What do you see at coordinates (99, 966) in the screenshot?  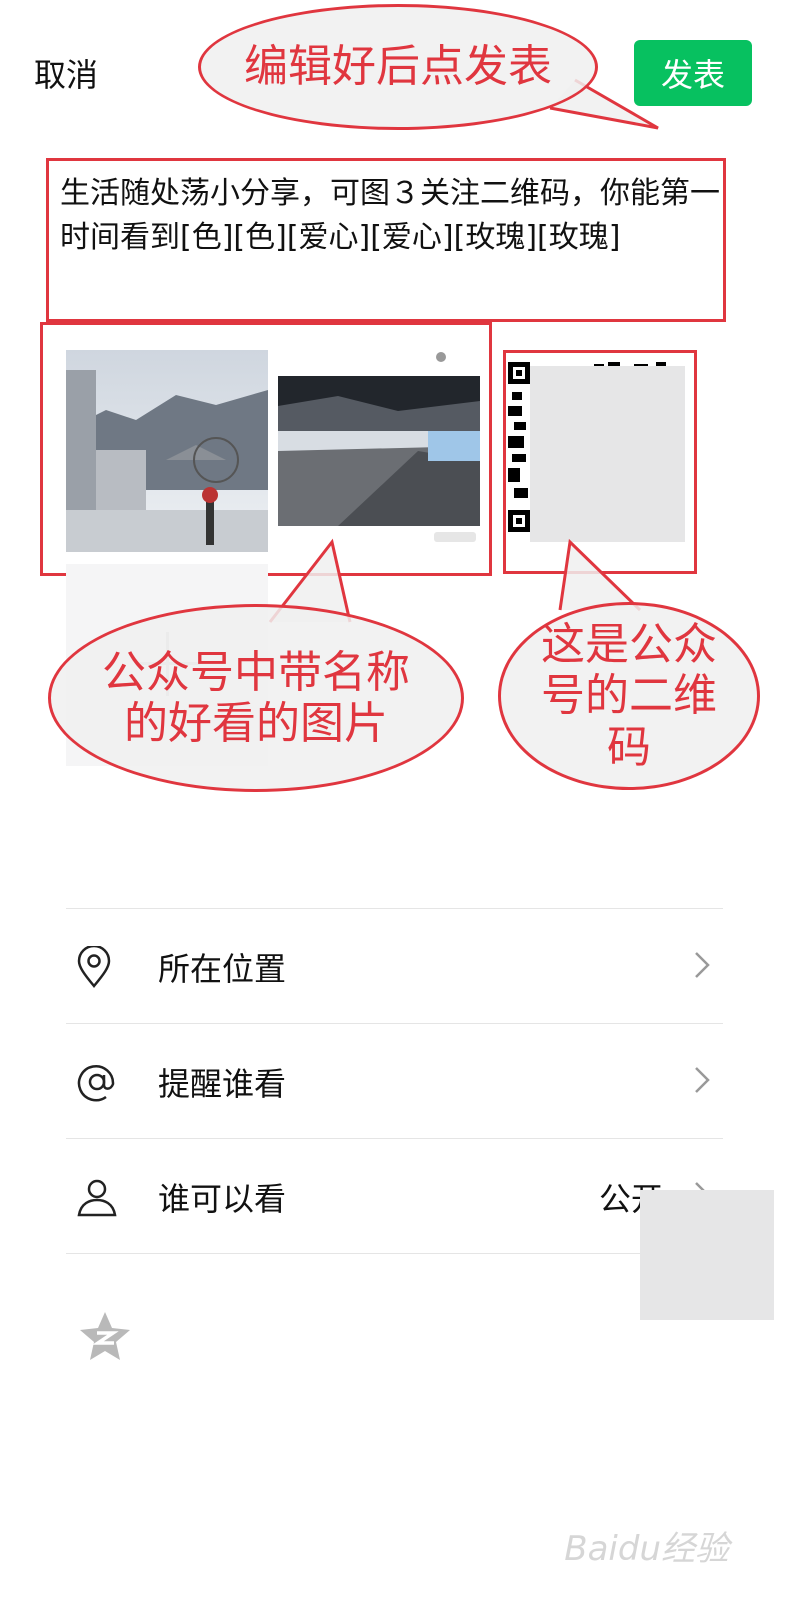 I see `location-pin-icon` at bounding box center [99, 966].